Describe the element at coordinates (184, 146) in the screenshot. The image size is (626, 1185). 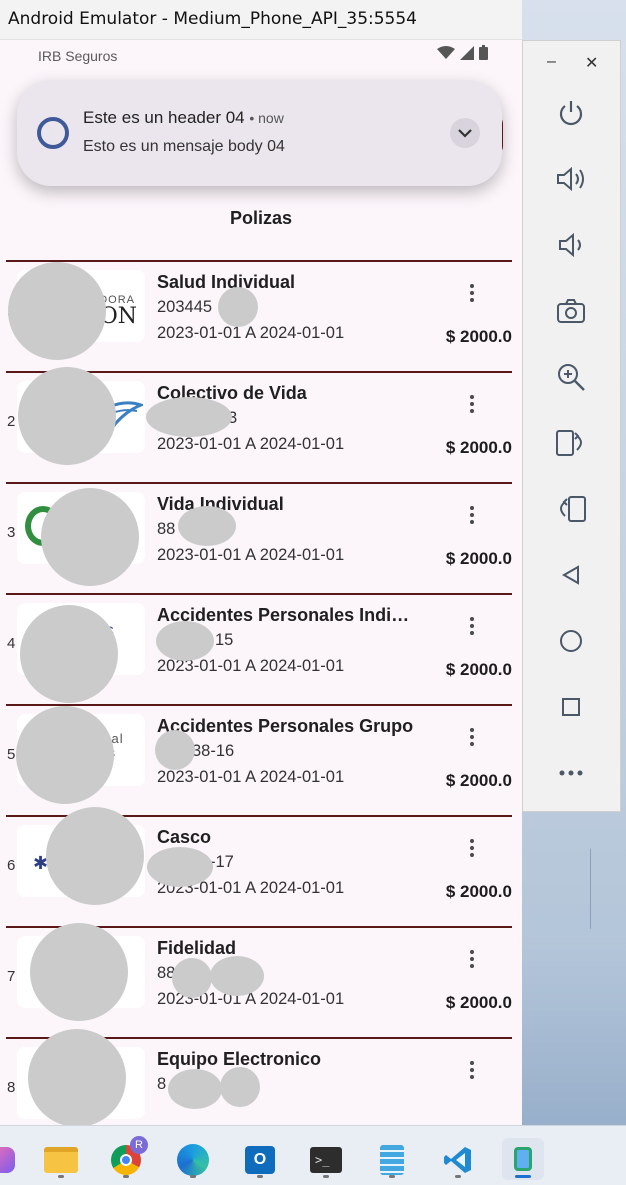
I see `notification-body: Esto es un mensaje body 04` at that location.